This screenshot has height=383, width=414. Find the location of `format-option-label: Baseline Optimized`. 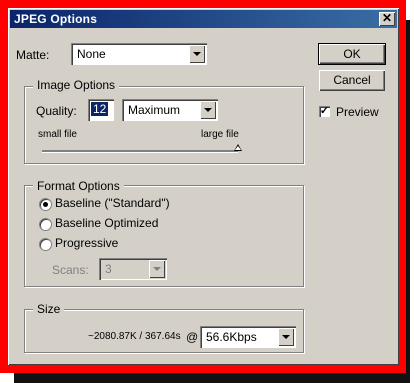

format-option-label: Baseline Optimized is located at coordinates (106, 223).